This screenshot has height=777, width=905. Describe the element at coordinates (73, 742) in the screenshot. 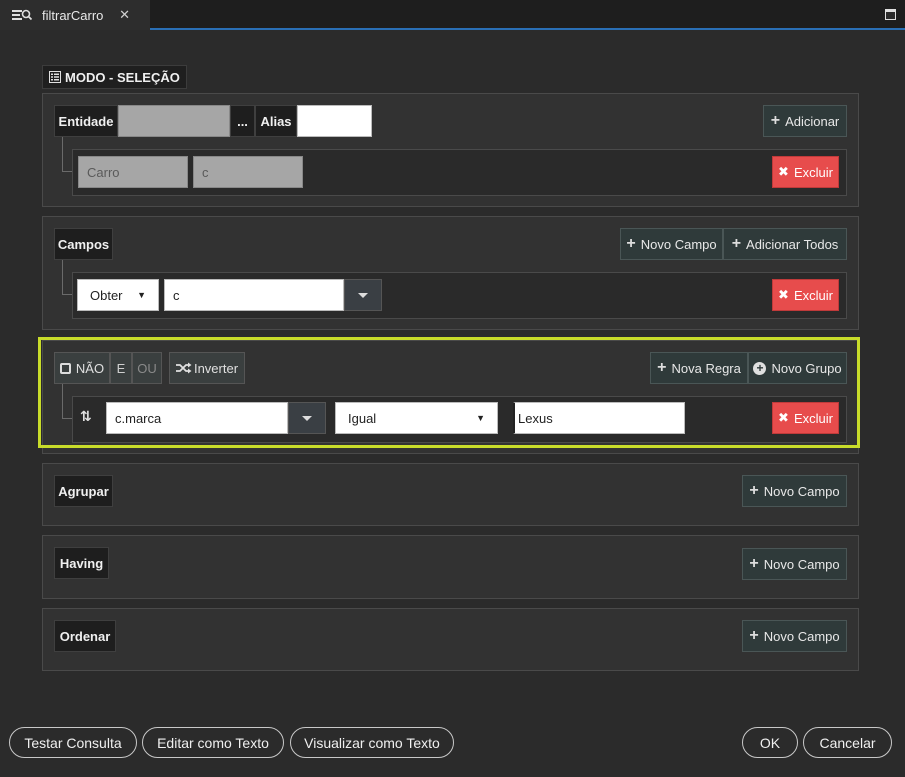

I see `test-query-button: Testar Consulta` at that location.